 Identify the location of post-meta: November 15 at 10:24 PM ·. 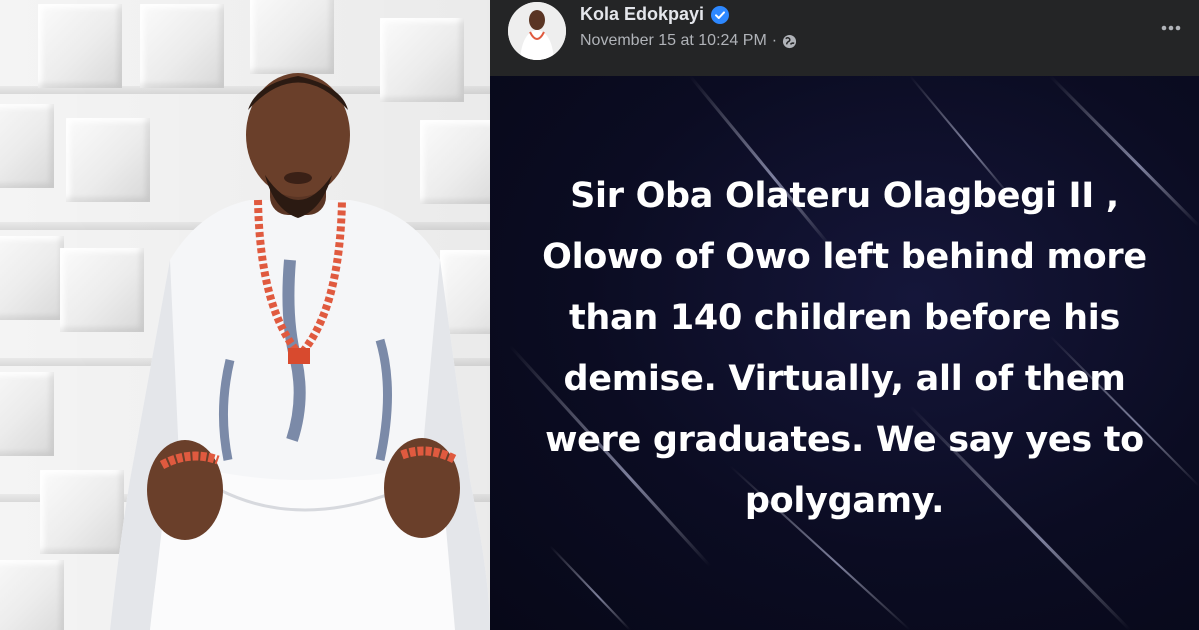
(688, 41).